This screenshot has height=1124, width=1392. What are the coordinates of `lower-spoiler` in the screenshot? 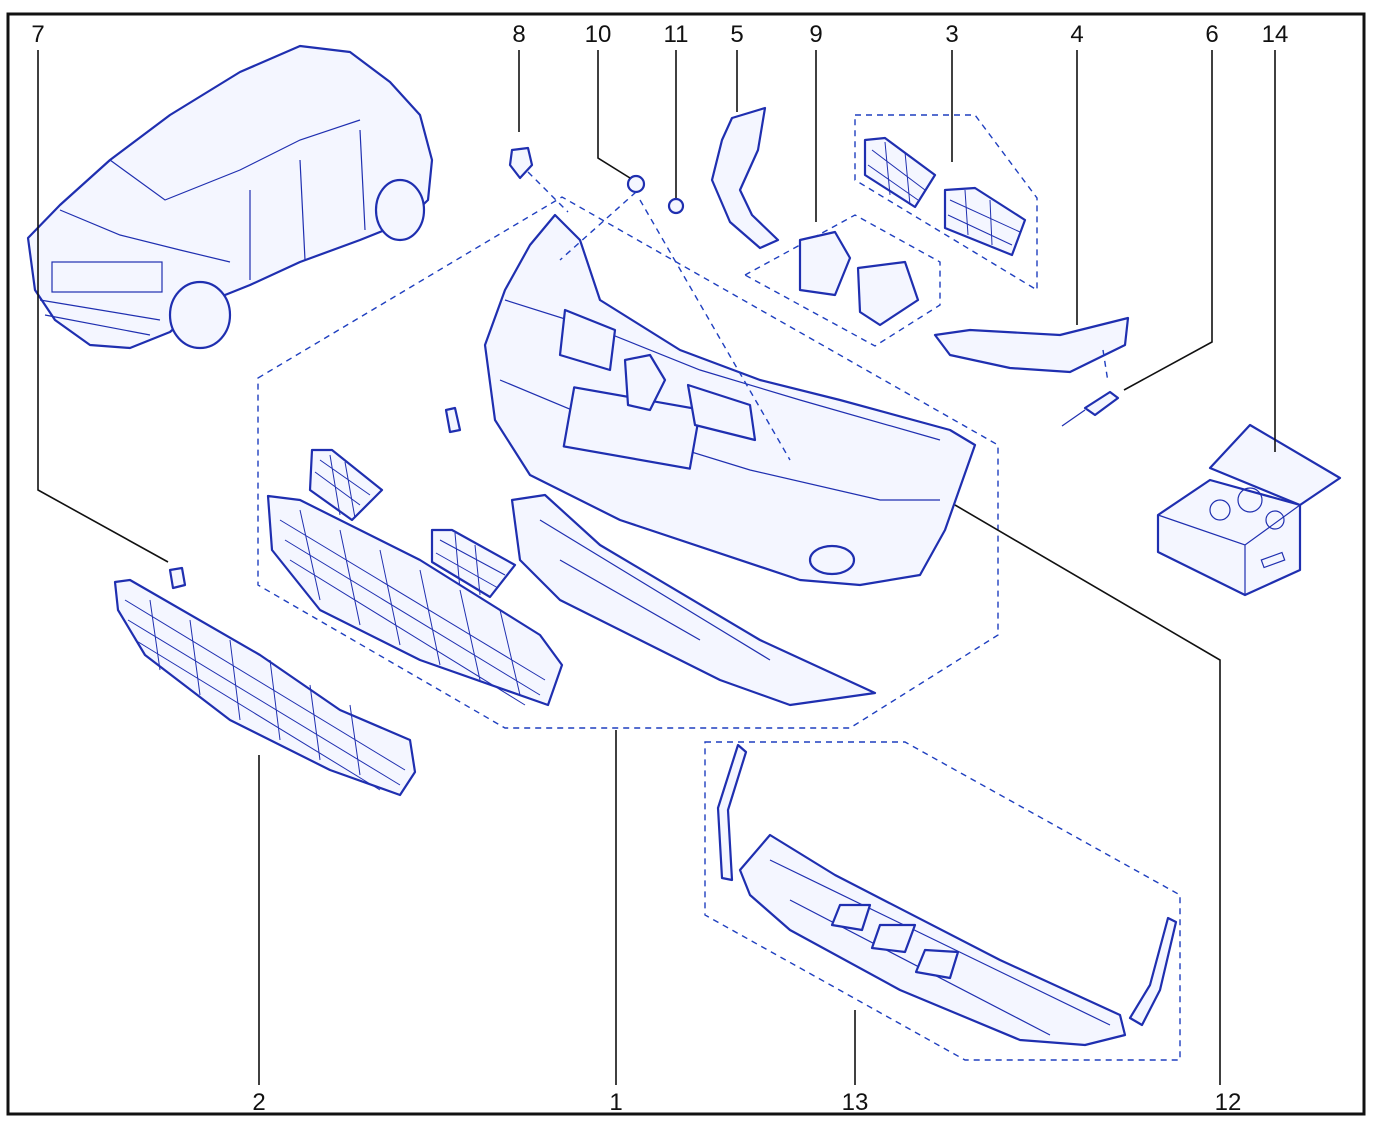 It's located at (932, 940).